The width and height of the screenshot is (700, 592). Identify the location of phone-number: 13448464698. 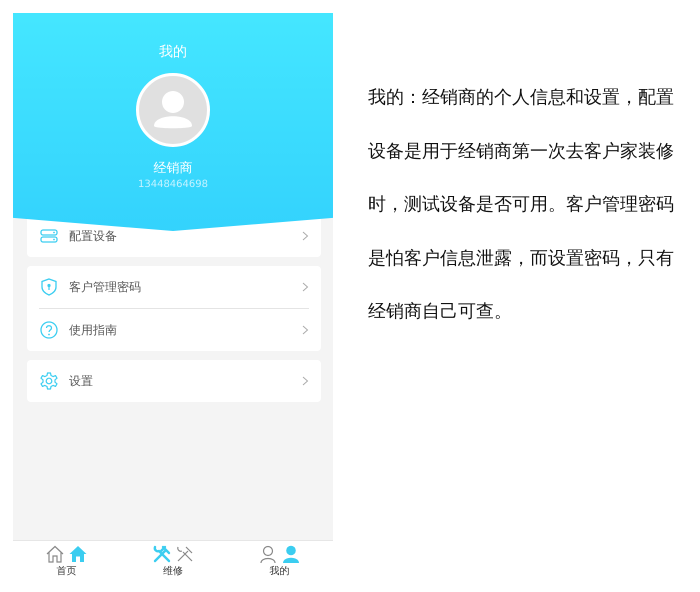
(173, 184).